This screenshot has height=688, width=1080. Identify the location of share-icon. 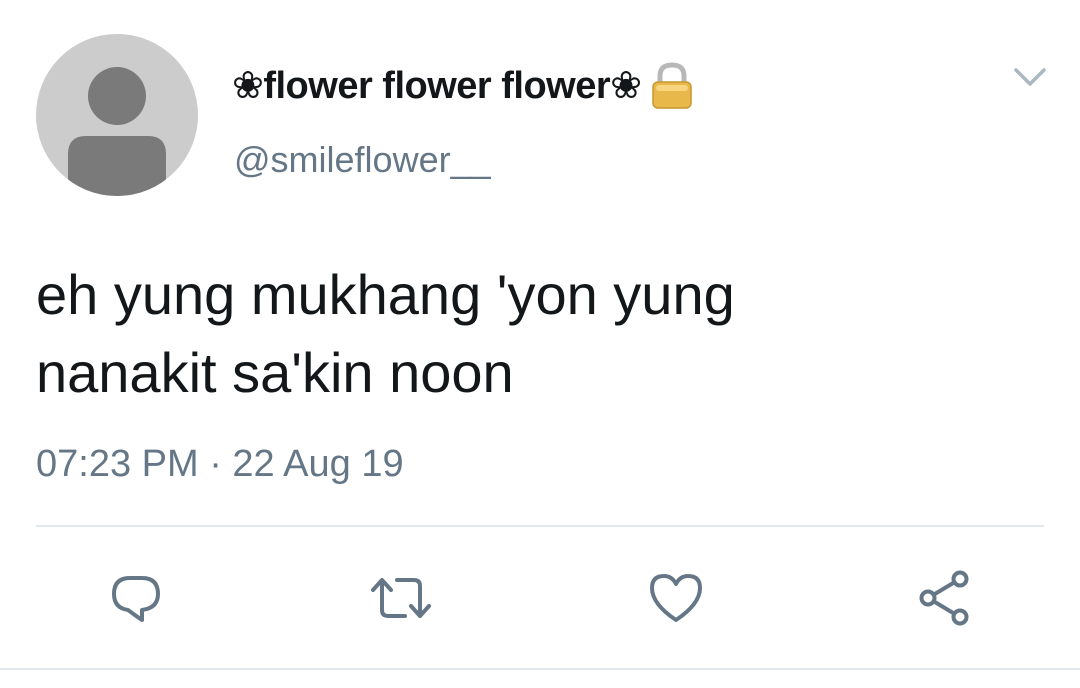
(944, 598).